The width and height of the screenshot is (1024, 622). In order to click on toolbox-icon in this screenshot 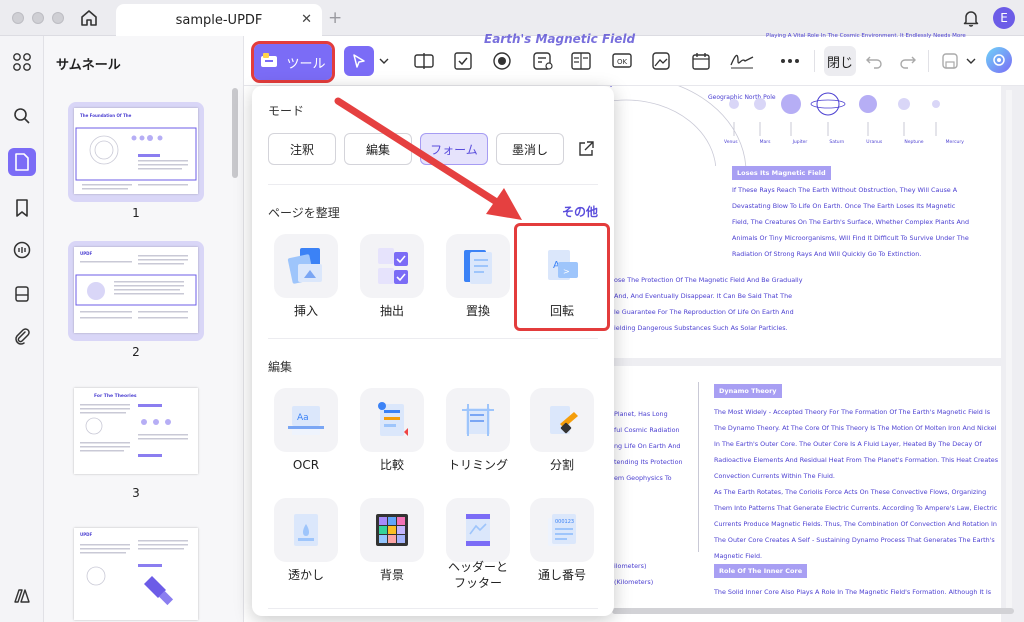, I will do `click(269, 62)`.